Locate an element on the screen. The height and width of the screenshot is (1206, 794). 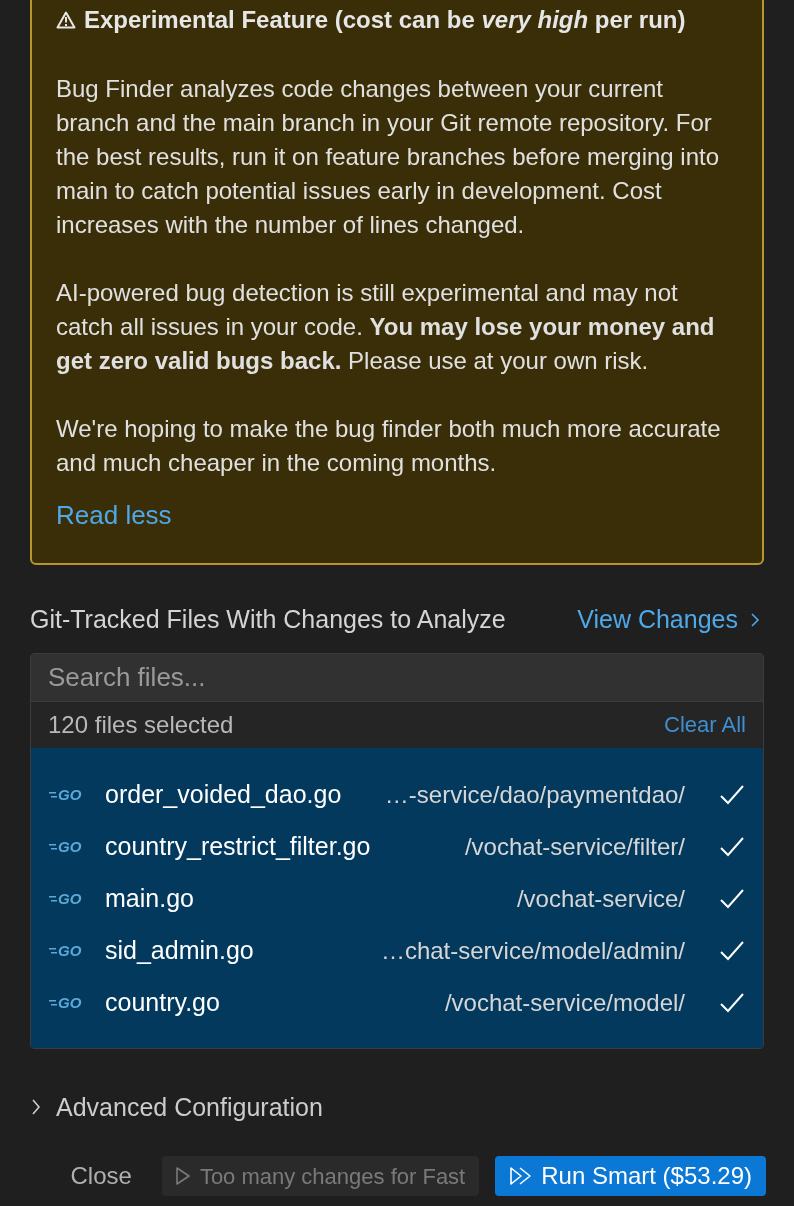
chevron-icon is located at coordinates (36, 1107).